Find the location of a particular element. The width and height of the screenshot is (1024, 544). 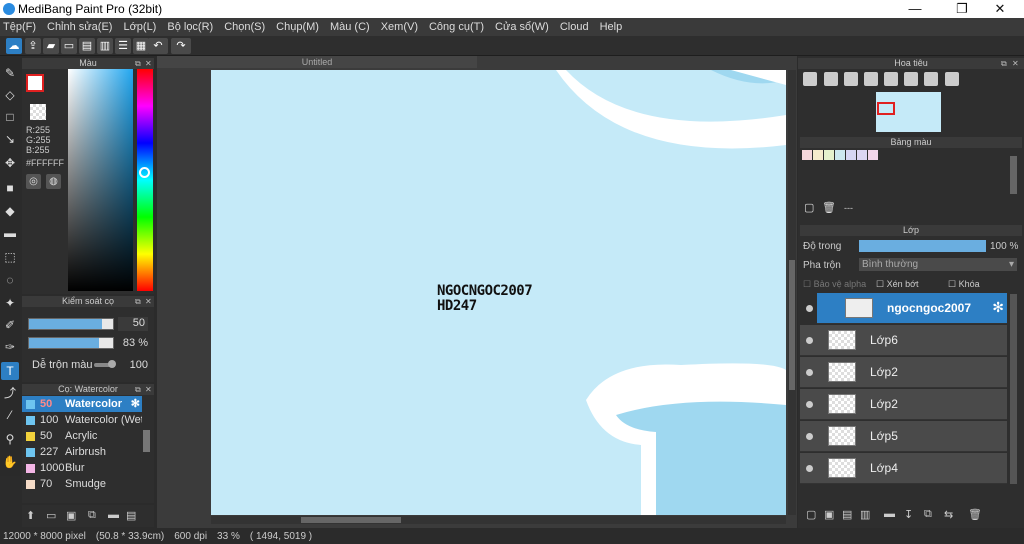

brush-opacity-slider is located at coordinates (71, 343).